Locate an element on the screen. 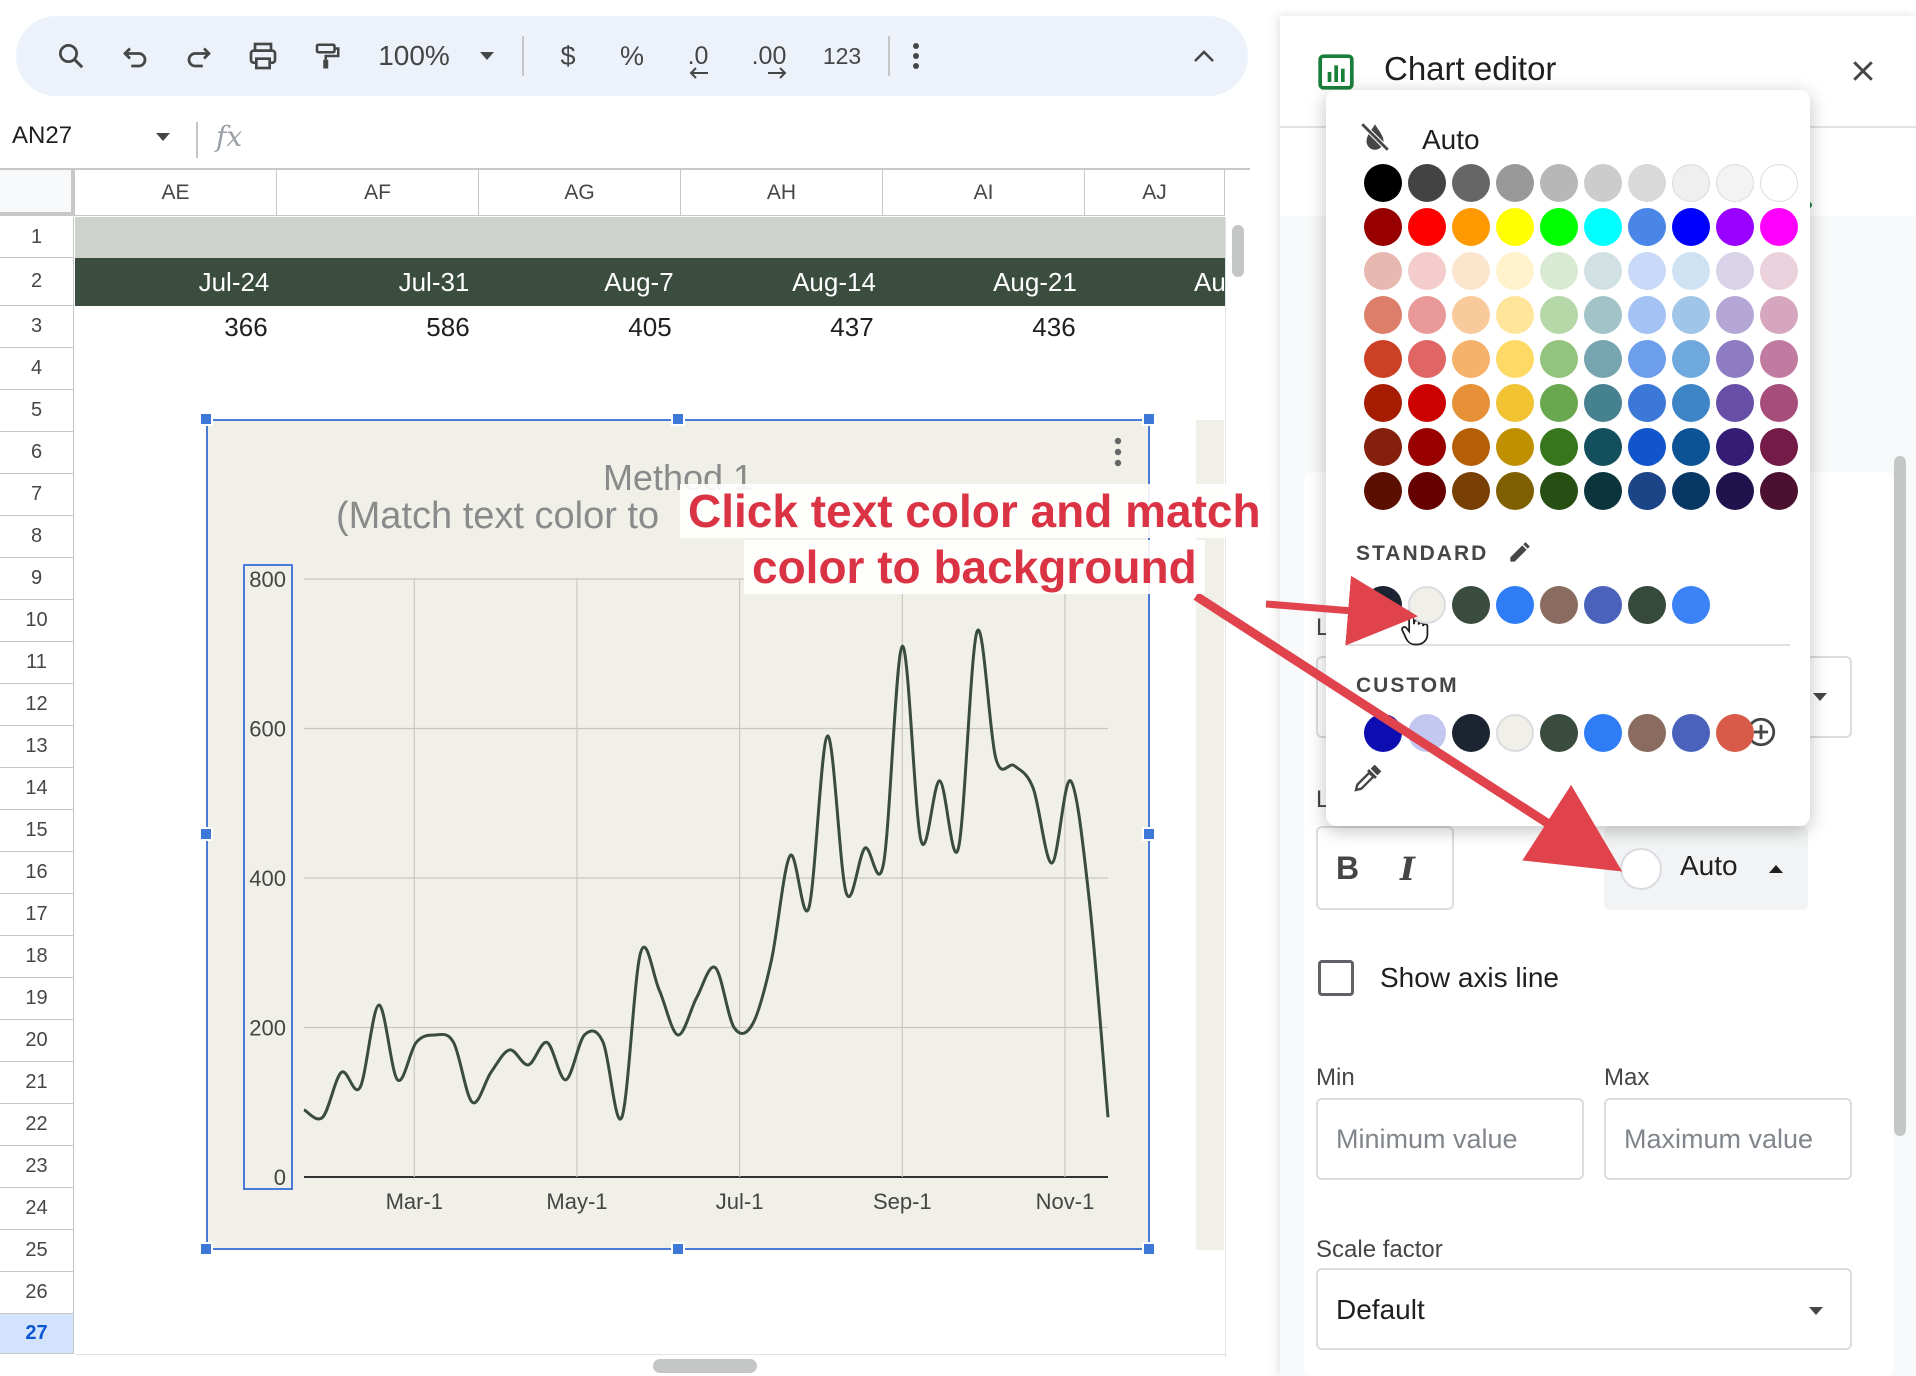 Image resolution: width=1916 pixels, height=1376 pixels. row-header: 27 is located at coordinates (37, 1334).